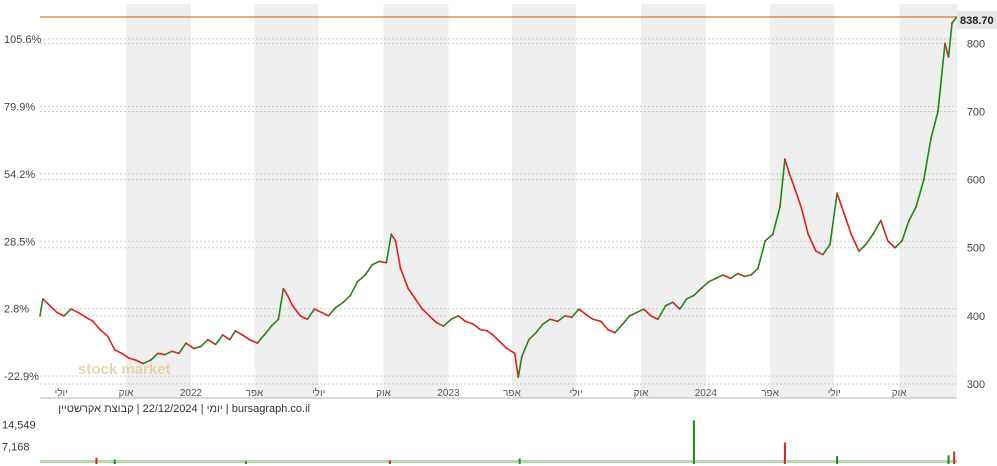 The width and height of the screenshot is (997, 466). Describe the element at coordinates (977, 21) in the screenshot. I see `last-price-label: 838.70` at that location.